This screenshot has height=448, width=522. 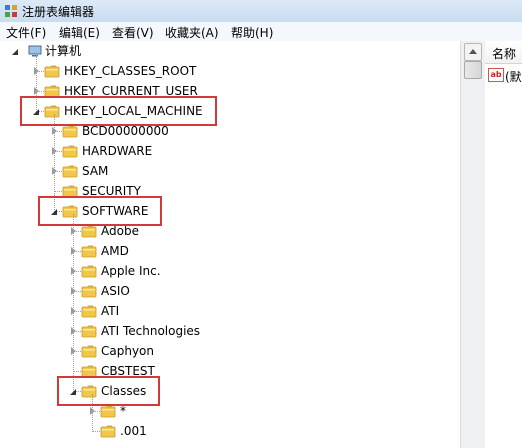 What do you see at coordinates (230, 331) in the screenshot?
I see `tree-node: ATI Technologies` at bounding box center [230, 331].